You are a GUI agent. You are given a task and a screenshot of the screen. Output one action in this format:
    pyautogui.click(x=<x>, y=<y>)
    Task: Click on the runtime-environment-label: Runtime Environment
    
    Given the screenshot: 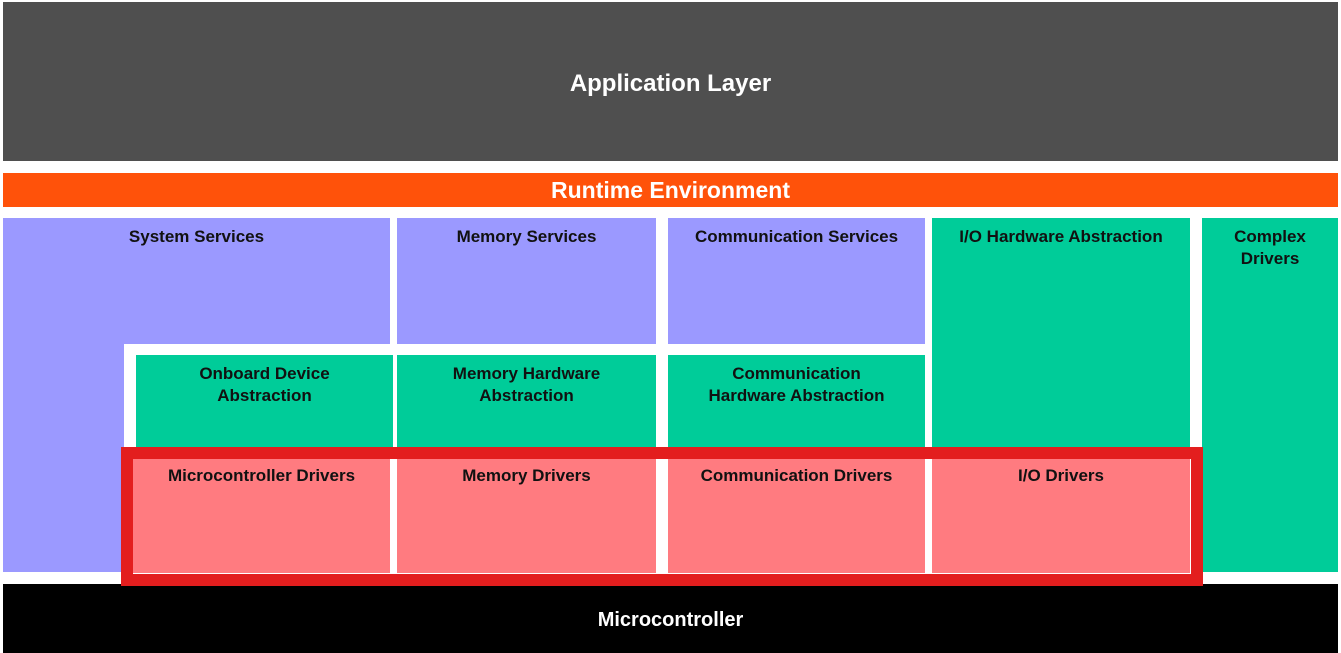 What is the action you would take?
    pyautogui.click(x=670, y=190)
    